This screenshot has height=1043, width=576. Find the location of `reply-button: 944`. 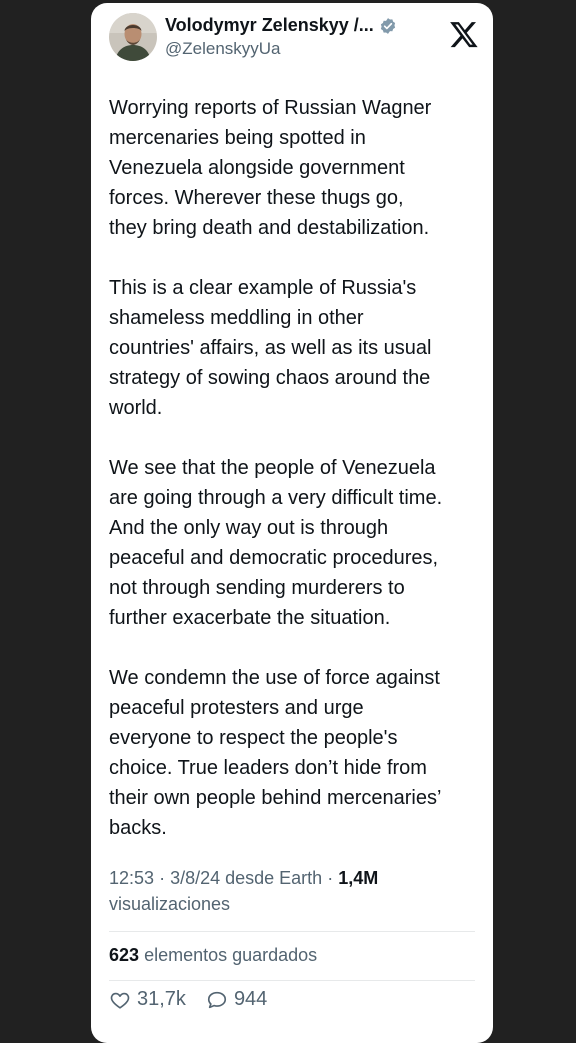

reply-button: 944 is located at coordinates (236, 999).